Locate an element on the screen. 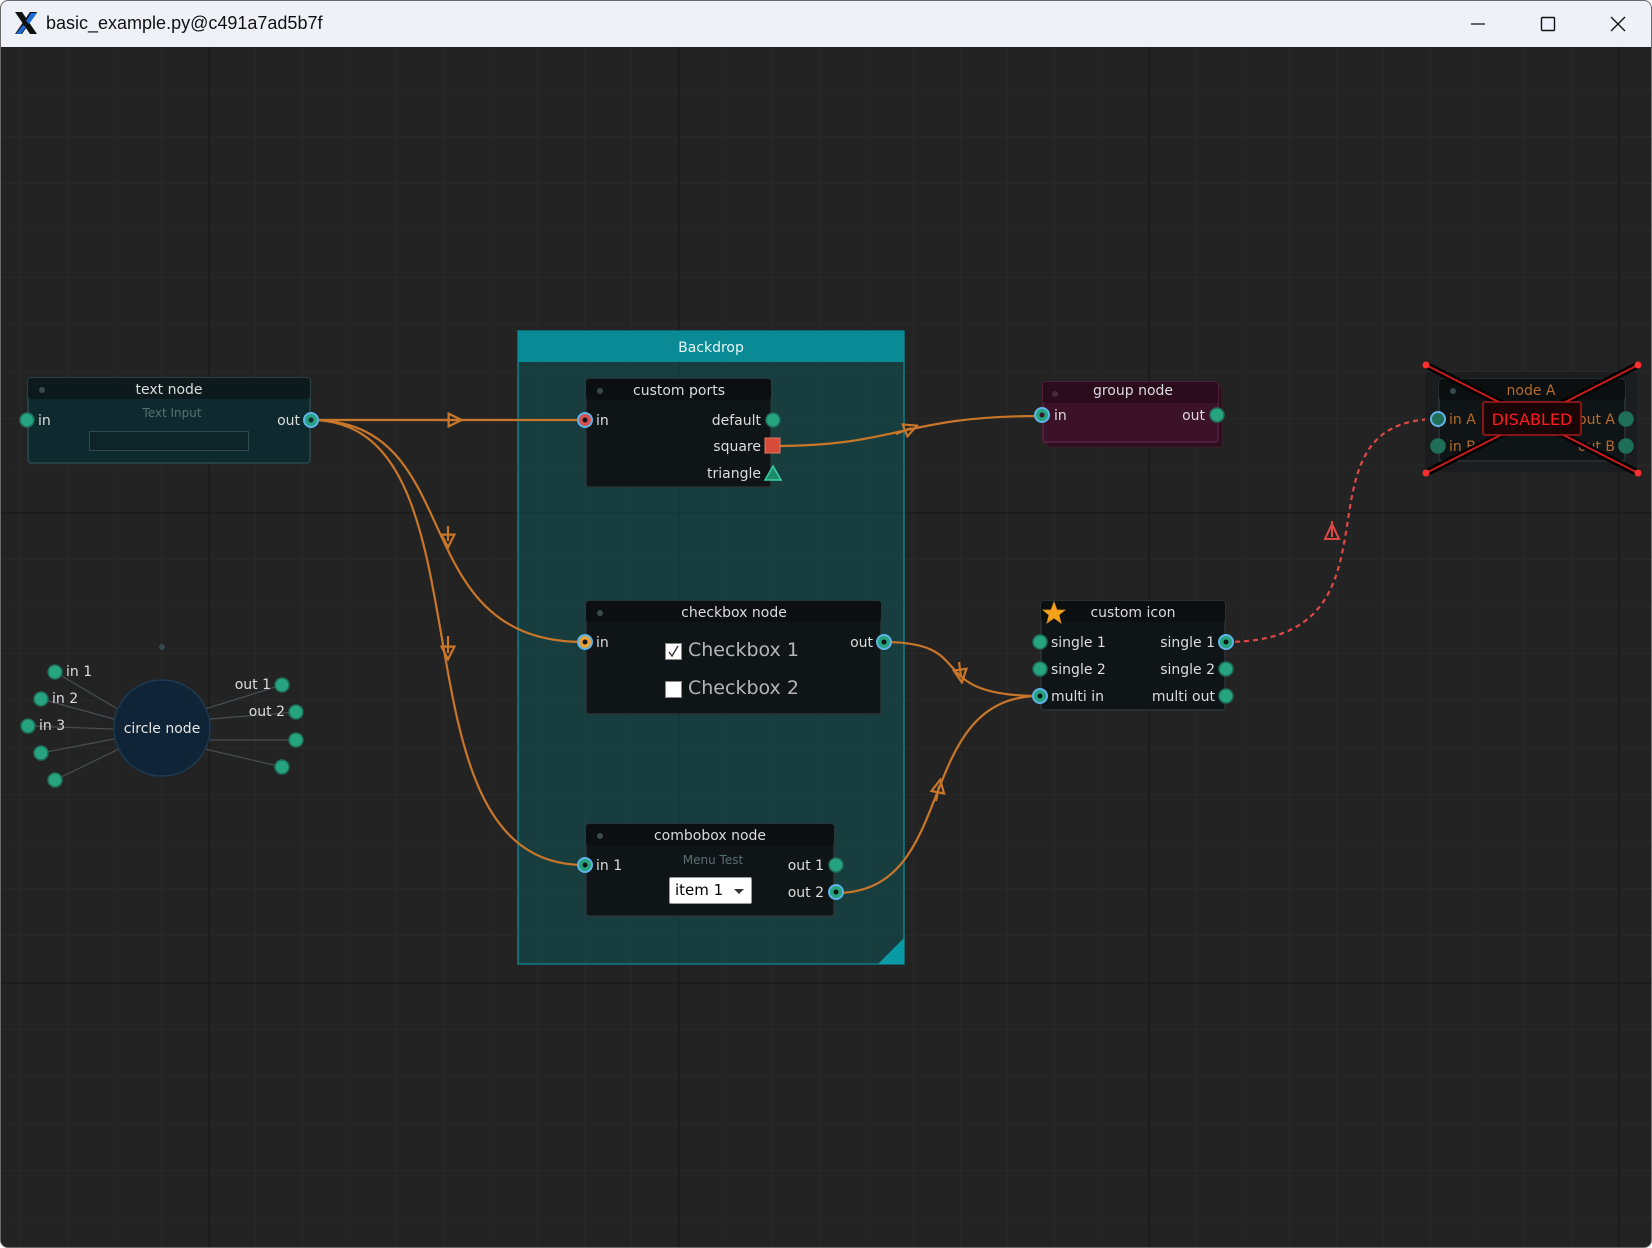 Image resolution: width=1652 pixels, height=1248 pixels. circle-node-out2-port is located at coordinates (296, 712).